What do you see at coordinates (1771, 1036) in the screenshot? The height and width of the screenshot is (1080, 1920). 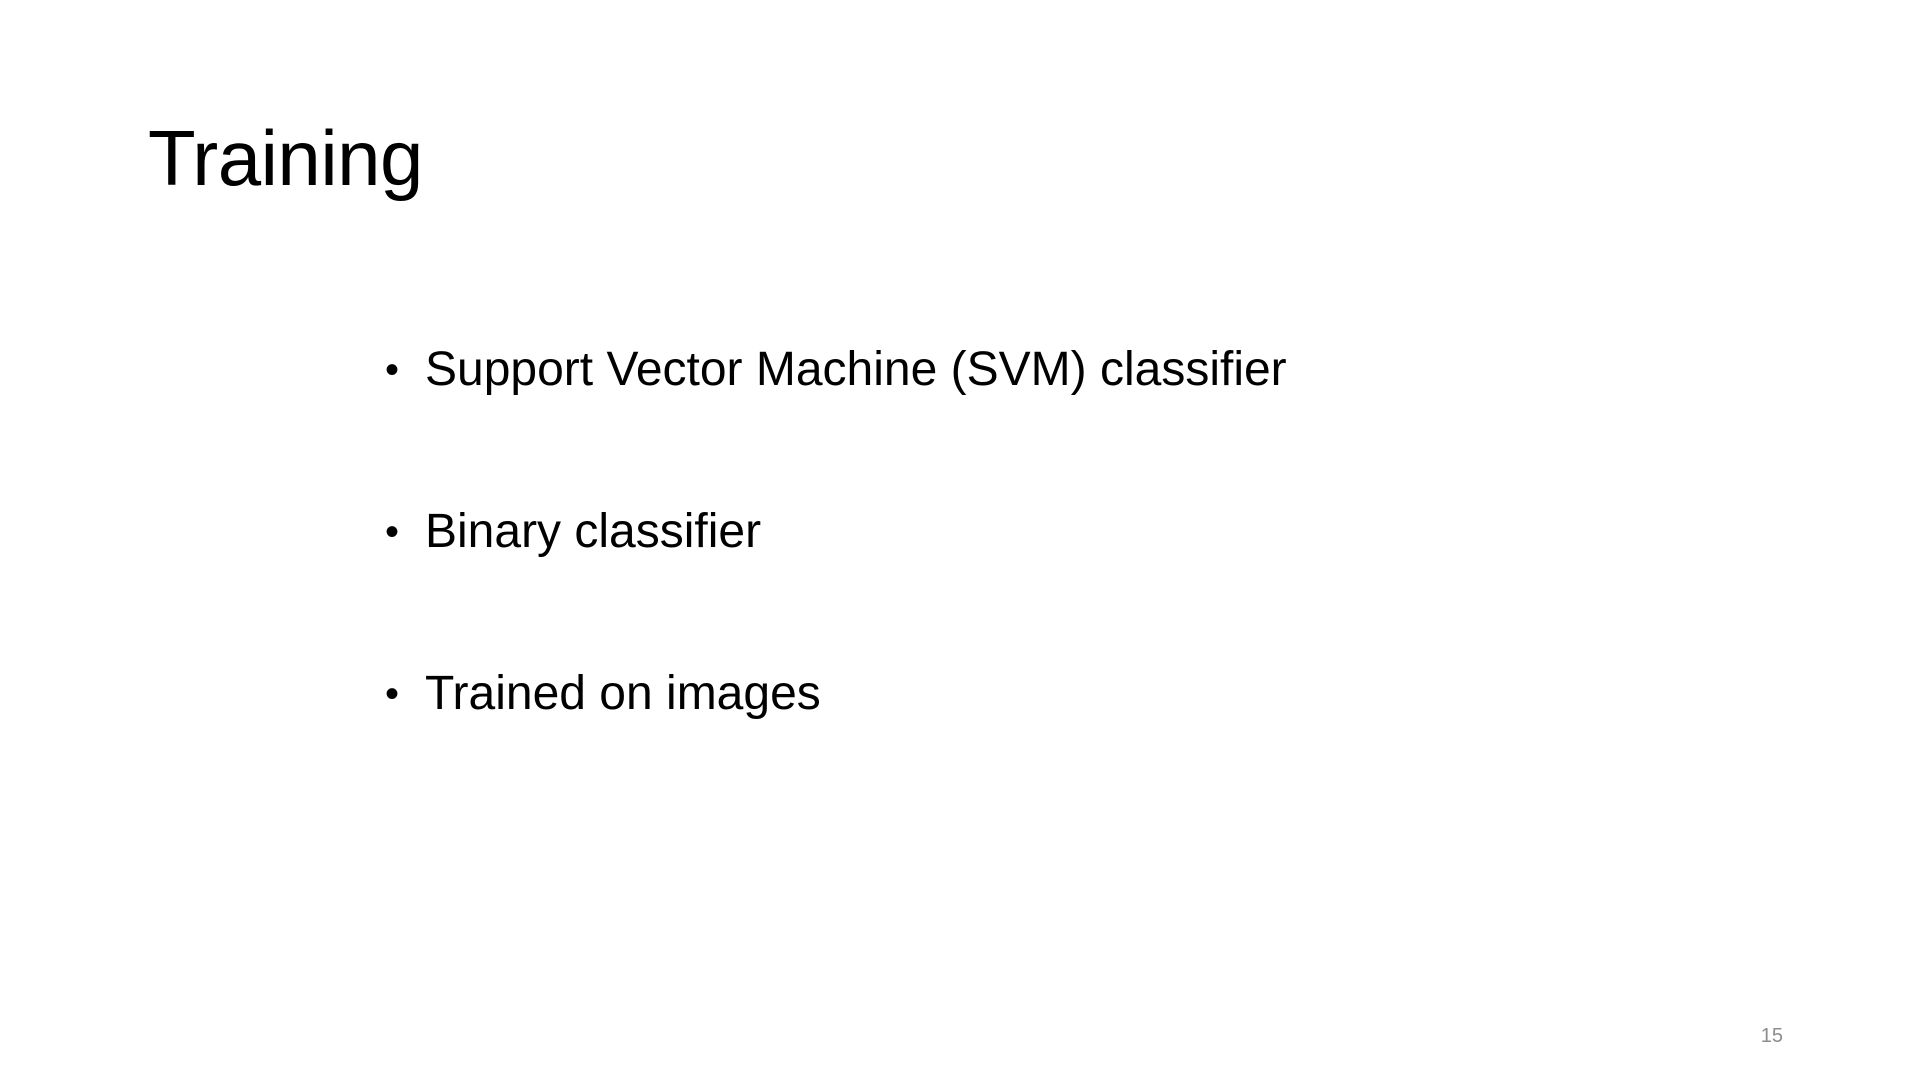 I see `page-number: 15` at bounding box center [1771, 1036].